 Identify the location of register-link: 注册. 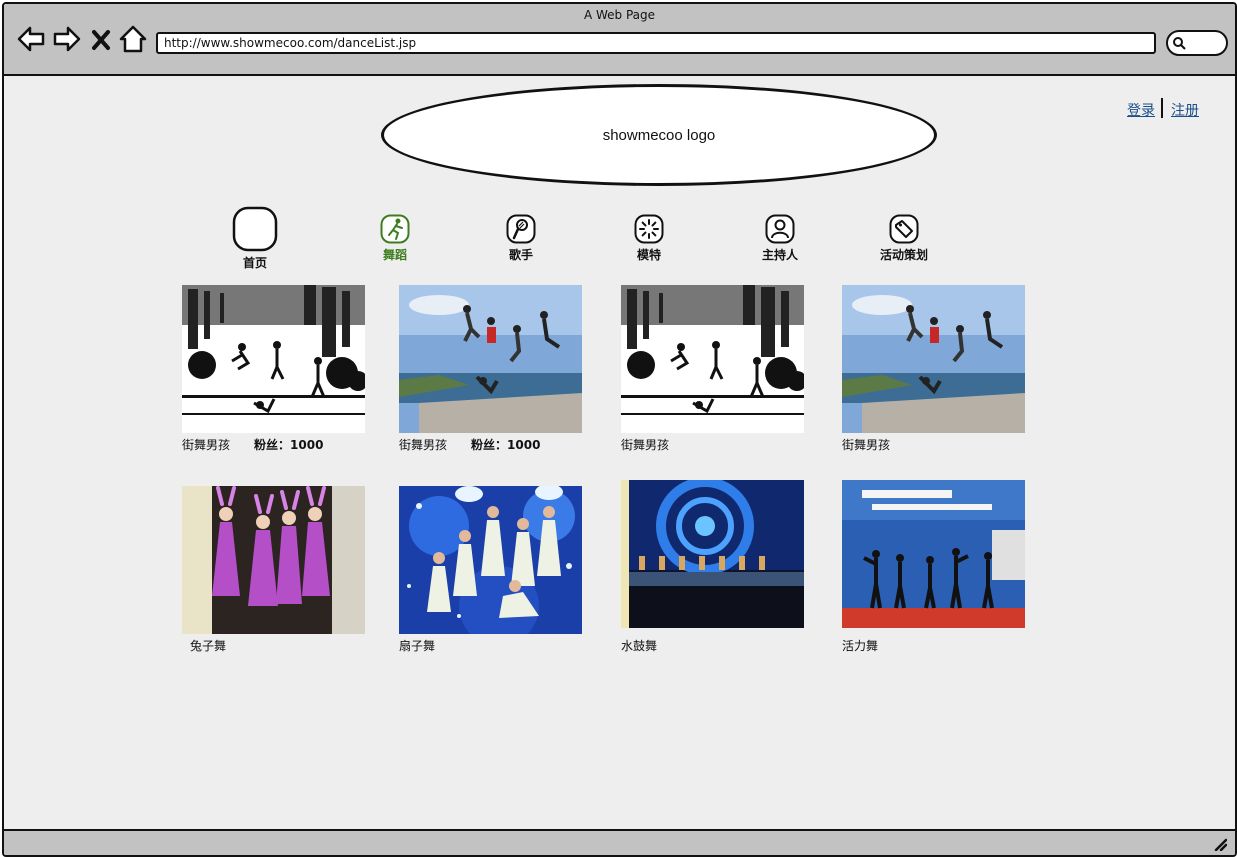
(1185, 110).